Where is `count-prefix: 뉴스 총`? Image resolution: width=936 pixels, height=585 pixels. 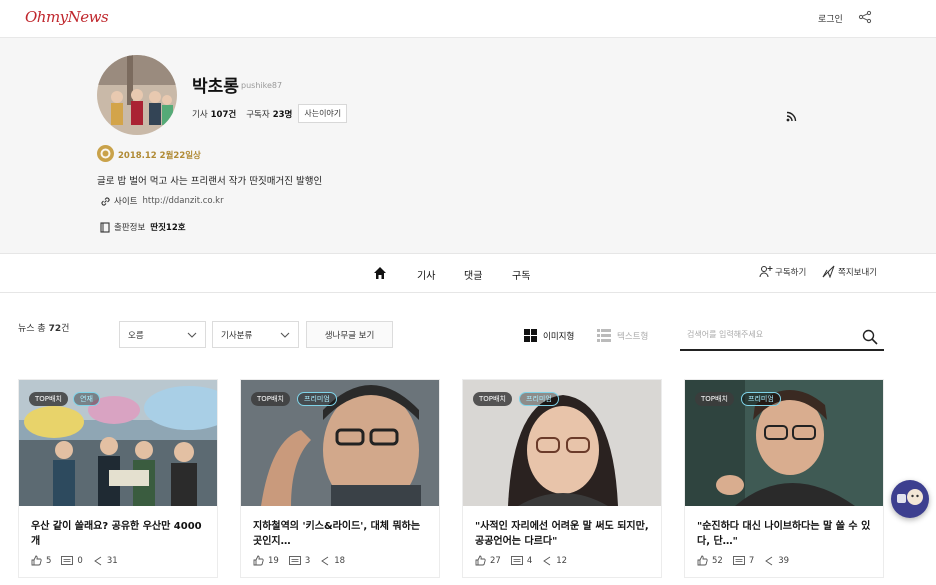 count-prefix: 뉴스 총 is located at coordinates (32, 329).